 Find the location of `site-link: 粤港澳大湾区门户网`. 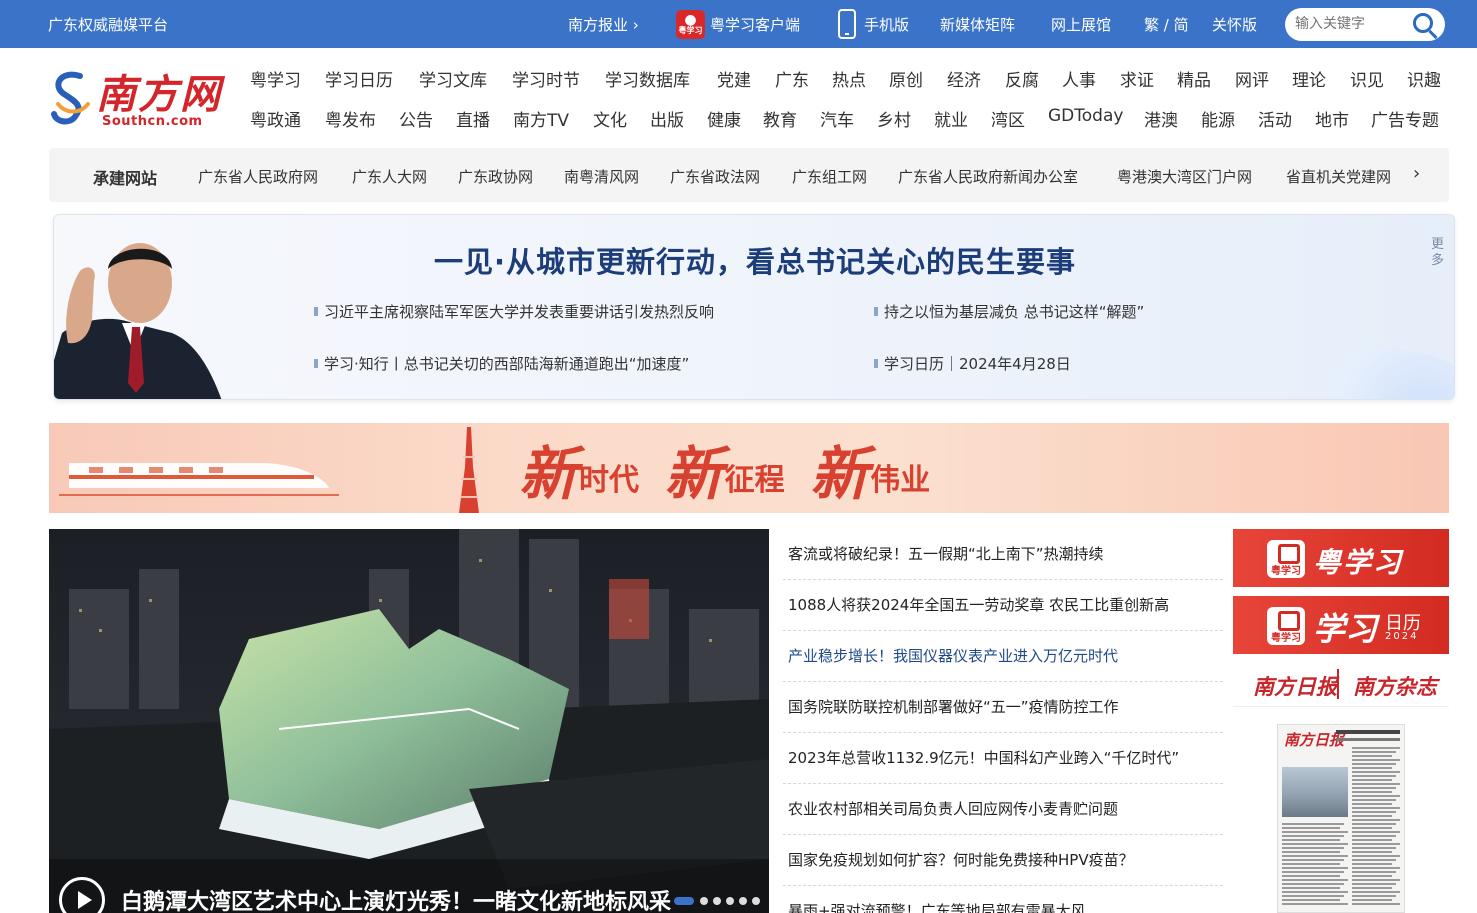

site-link: 粤港澳大湾区门户网 is located at coordinates (1184, 176).